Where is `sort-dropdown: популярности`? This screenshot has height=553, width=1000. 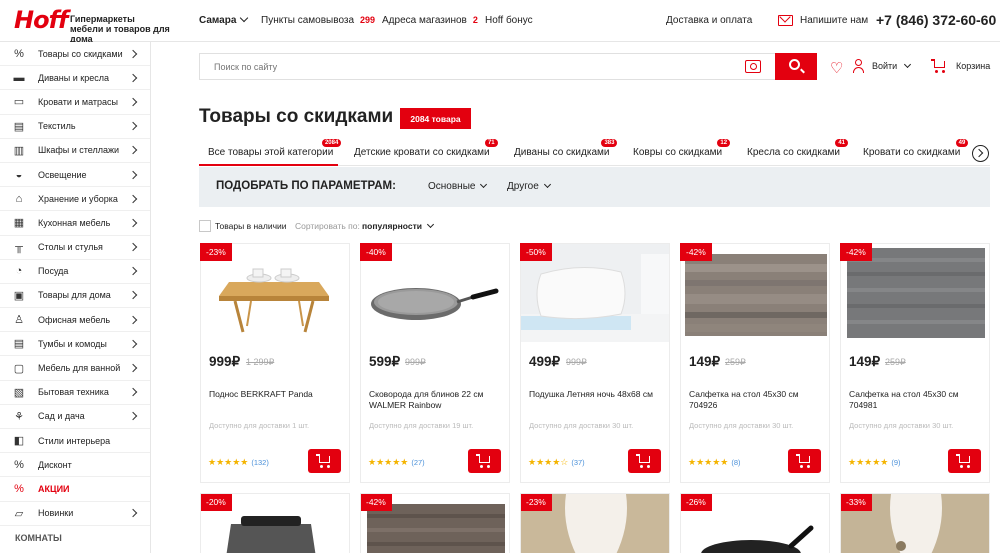 sort-dropdown: популярности is located at coordinates (398, 225).